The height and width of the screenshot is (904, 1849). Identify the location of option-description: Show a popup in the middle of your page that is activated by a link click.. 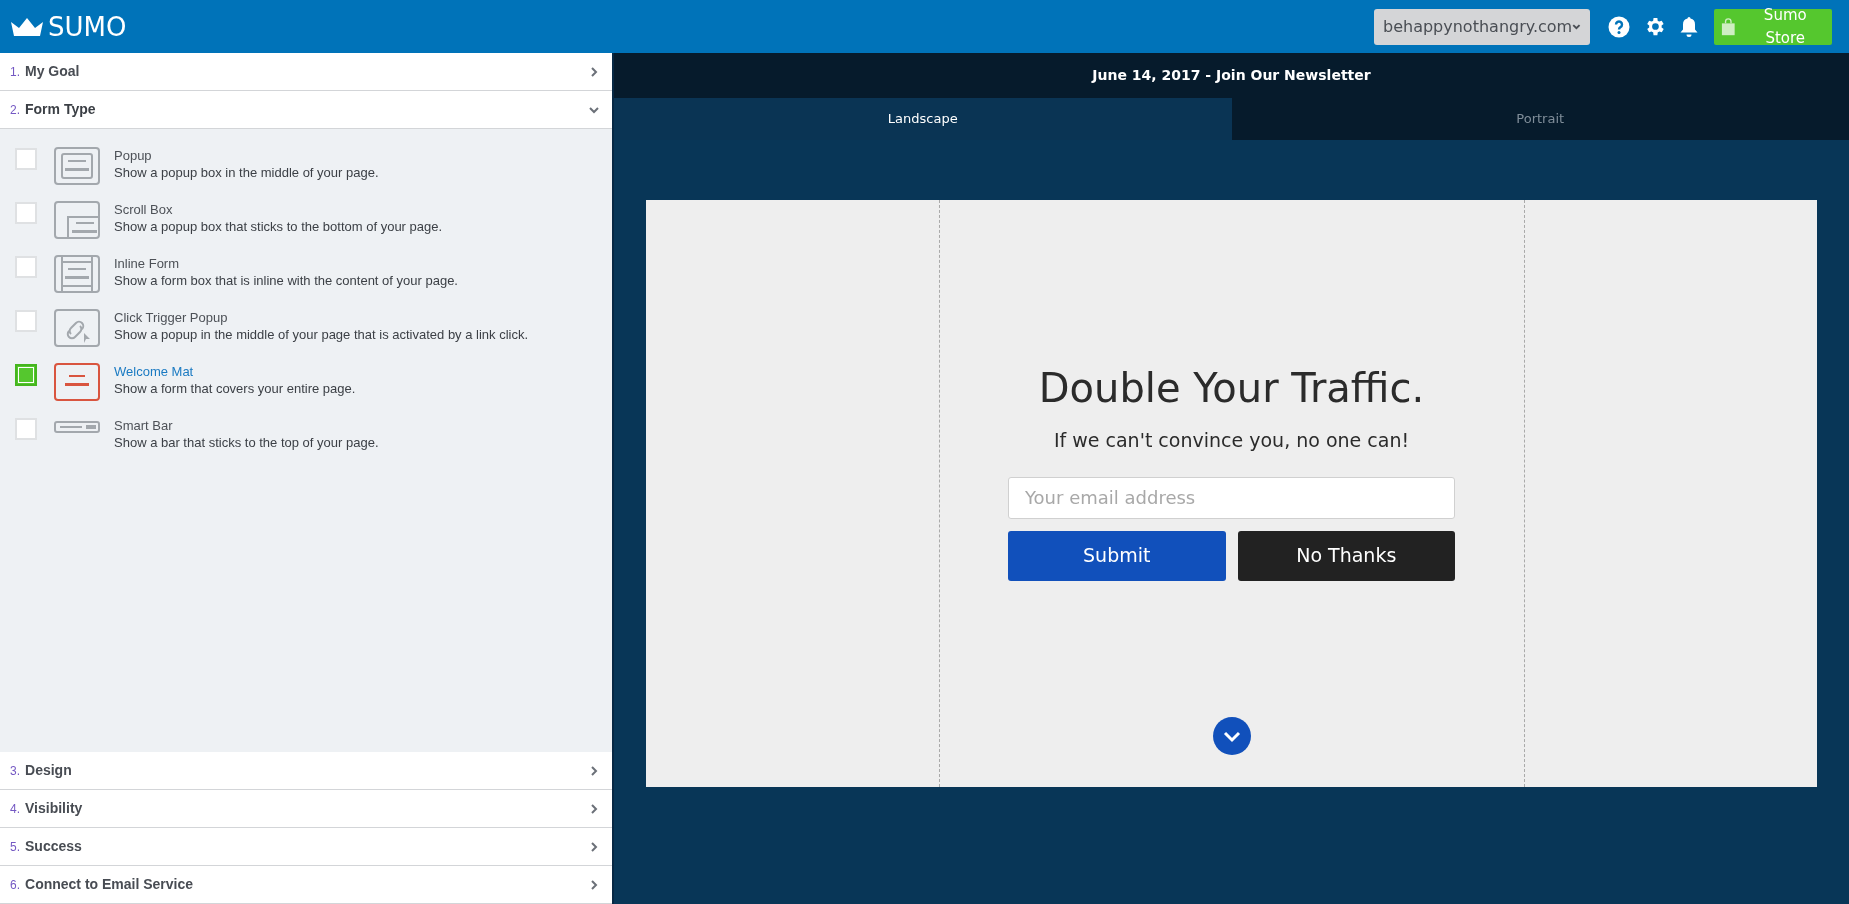
(321, 334).